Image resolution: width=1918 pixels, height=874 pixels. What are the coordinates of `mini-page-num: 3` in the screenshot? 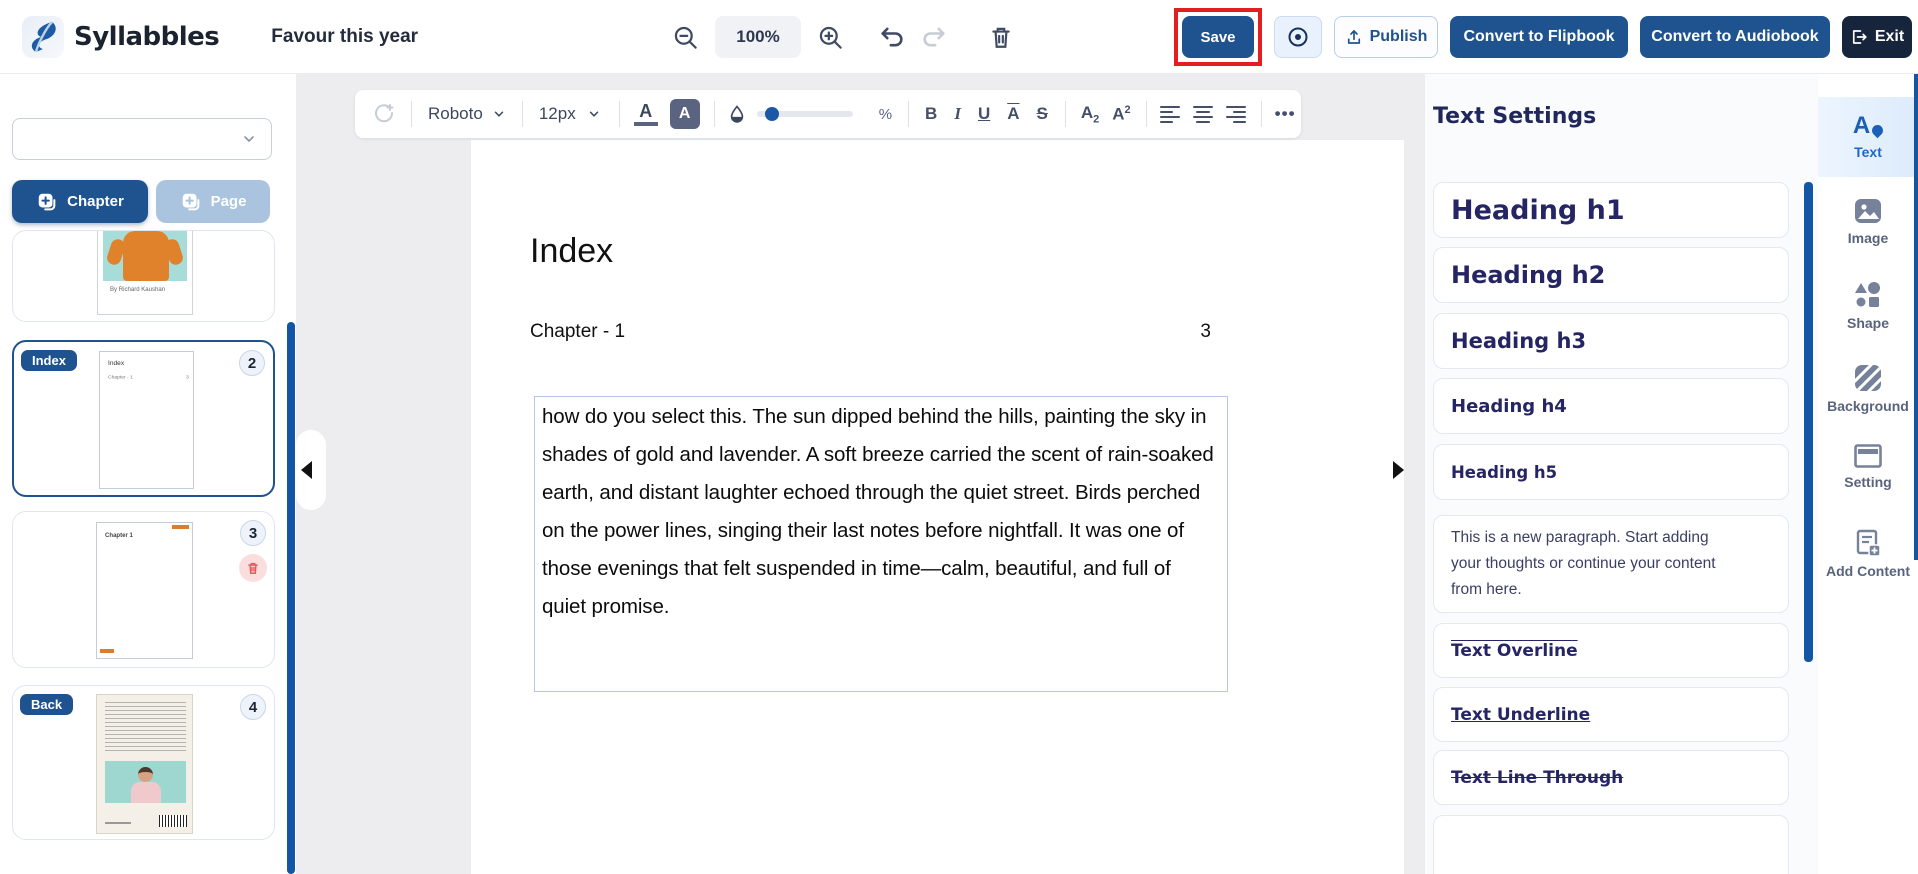 It's located at (187, 377).